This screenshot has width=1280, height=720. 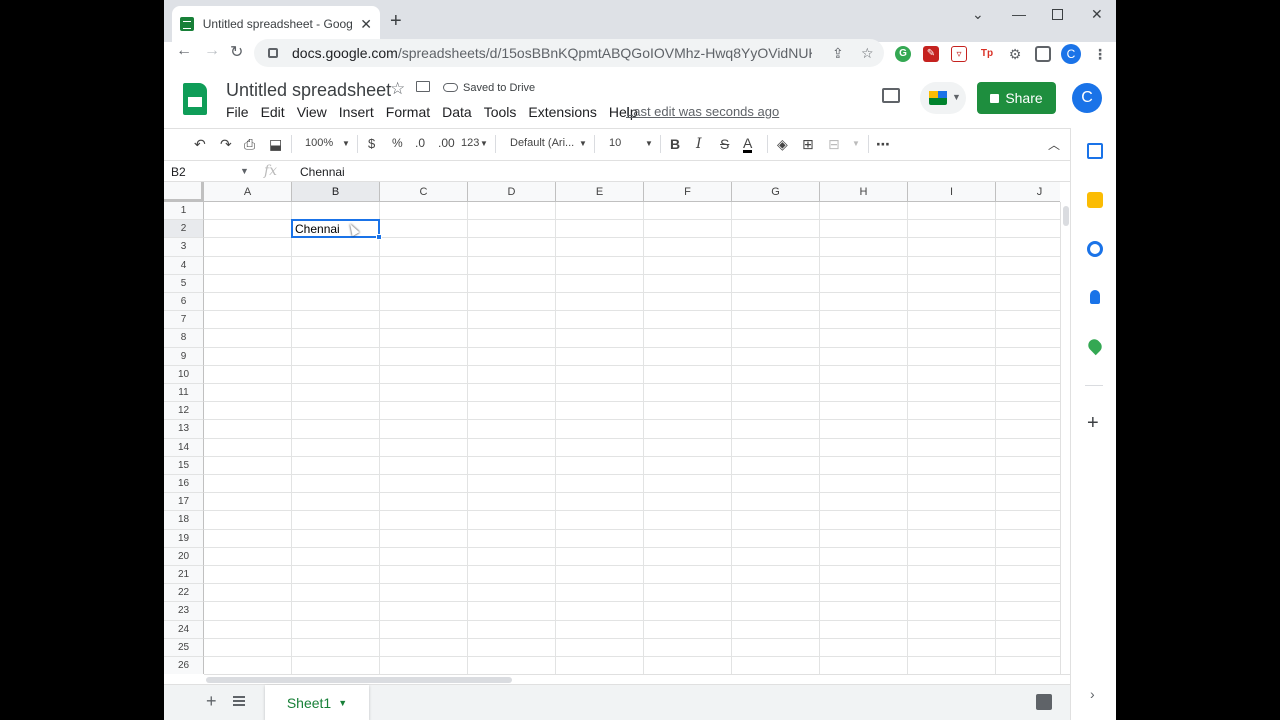 I want to click on print-icon: ⎙, so click(x=249, y=144).